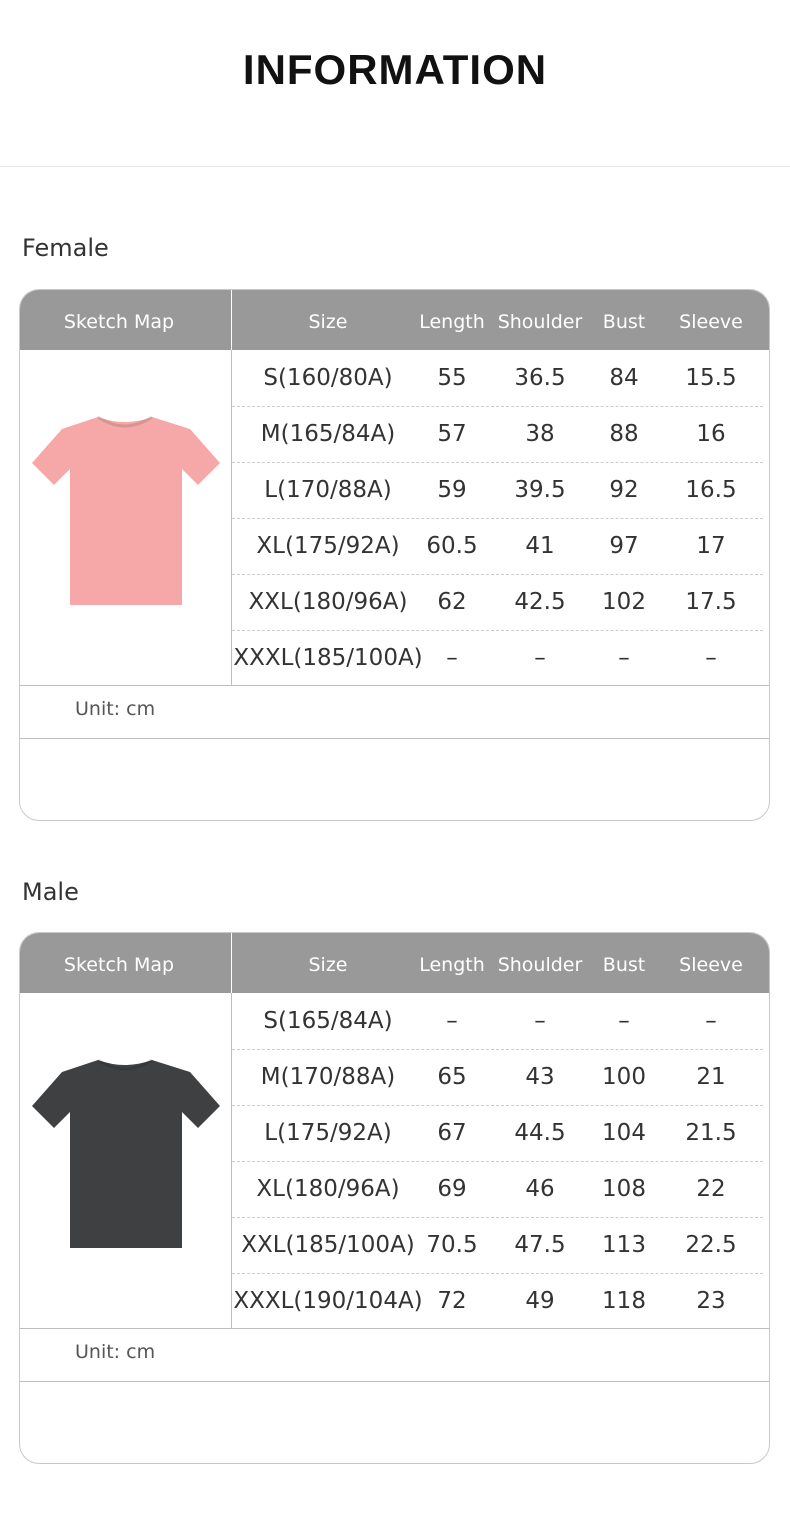  Describe the element at coordinates (624, 1077) in the screenshot. I see `cell-bust: 100` at that location.